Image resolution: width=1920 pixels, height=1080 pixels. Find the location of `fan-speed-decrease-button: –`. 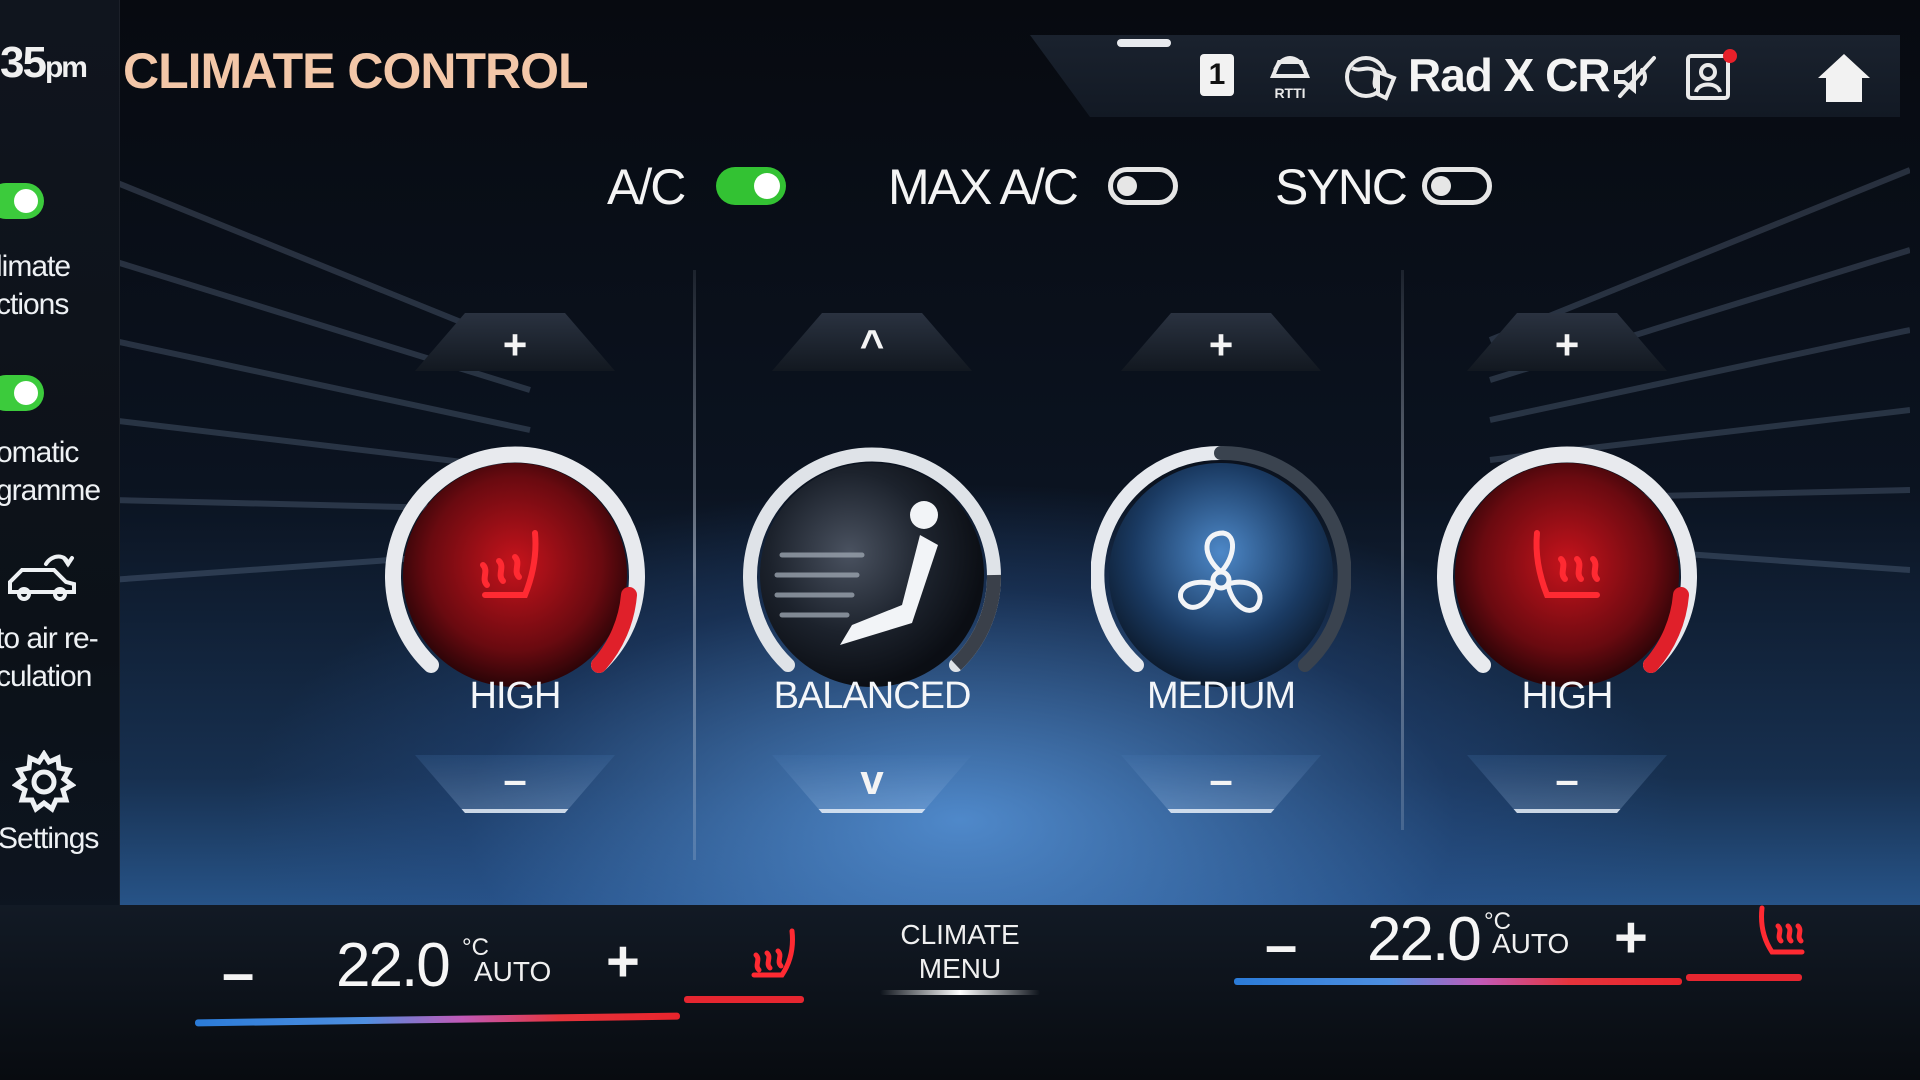

fan-speed-decrease-button: – is located at coordinates (1221, 784).